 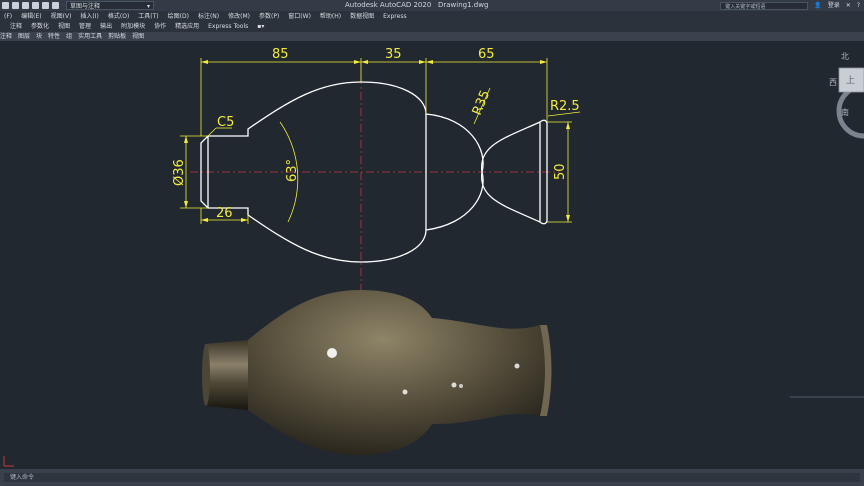 I want to click on dim-r2-5: R2.5, so click(x=565, y=106).